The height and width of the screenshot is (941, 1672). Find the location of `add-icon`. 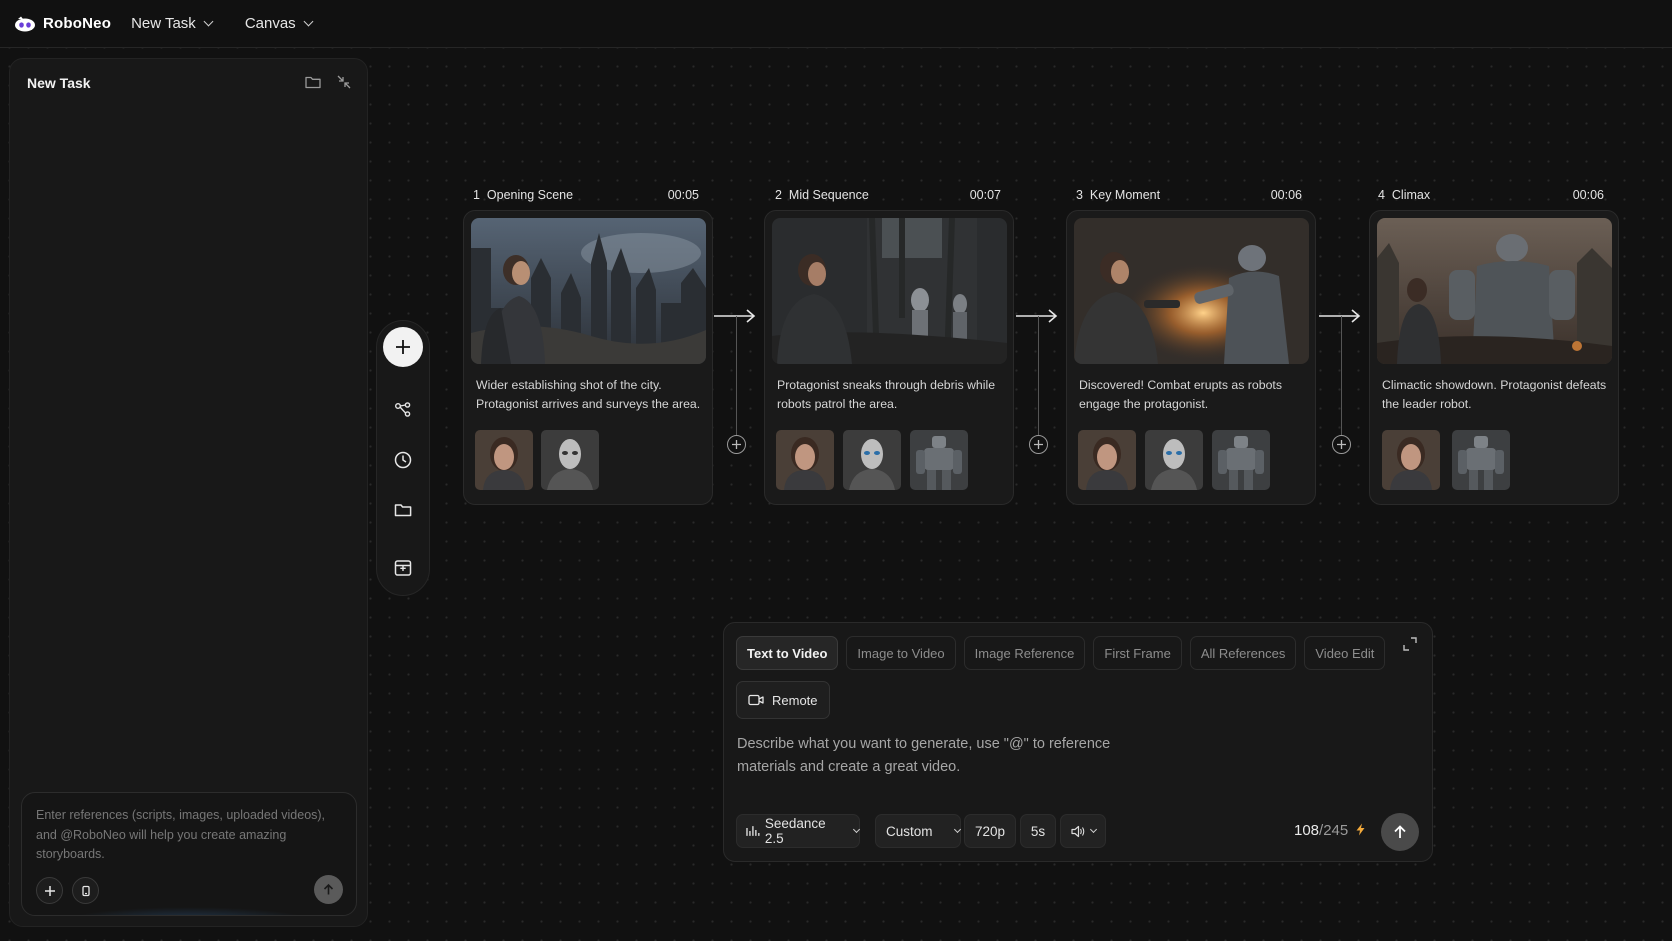

add-icon is located at coordinates (403, 347).